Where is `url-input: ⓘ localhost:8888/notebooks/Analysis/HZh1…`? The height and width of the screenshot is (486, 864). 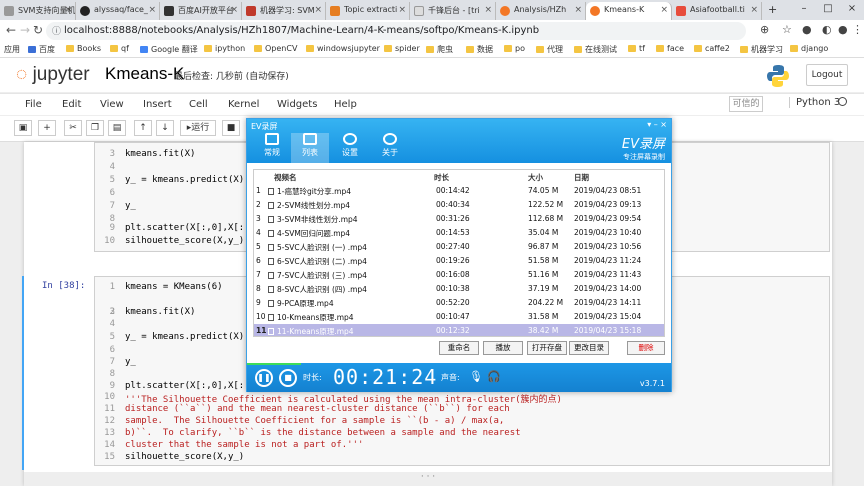 url-input: ⓘ localhost:8888/notebooks/Analysis/HZh1… is located at coordinates (396, 31).